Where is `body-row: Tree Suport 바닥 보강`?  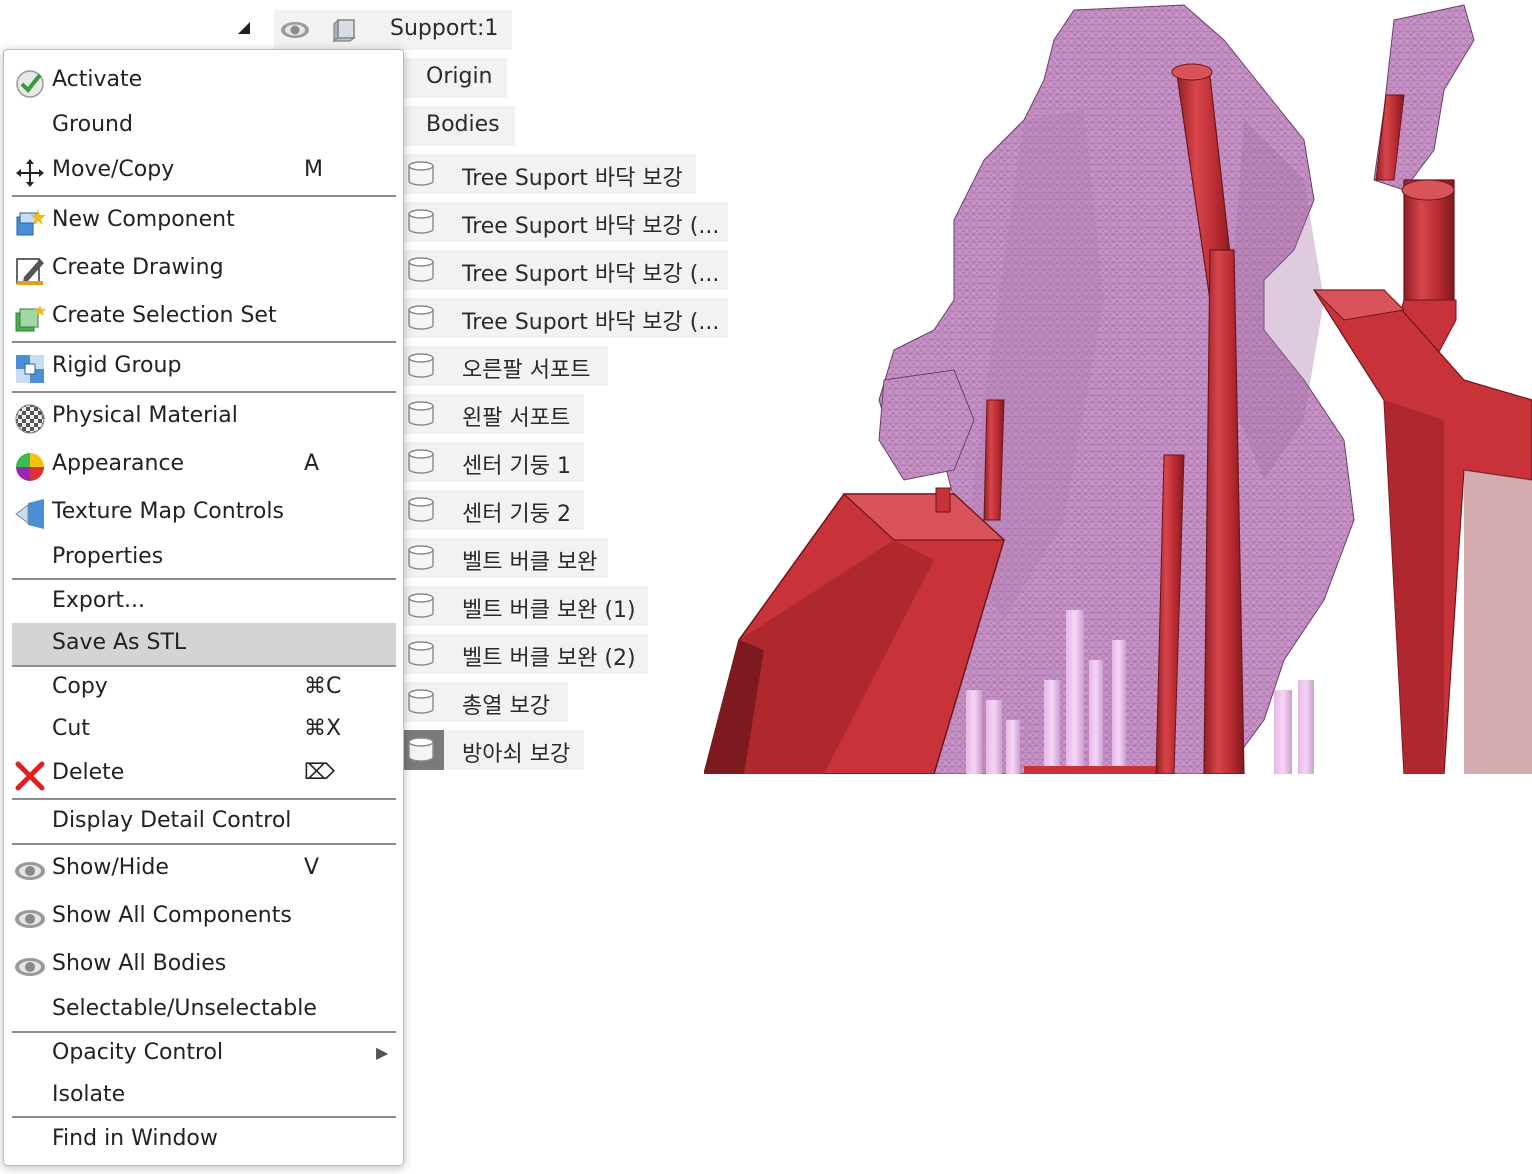
body-row: Tree Suport 바닥 보강 is located at coordinates (550, 174).